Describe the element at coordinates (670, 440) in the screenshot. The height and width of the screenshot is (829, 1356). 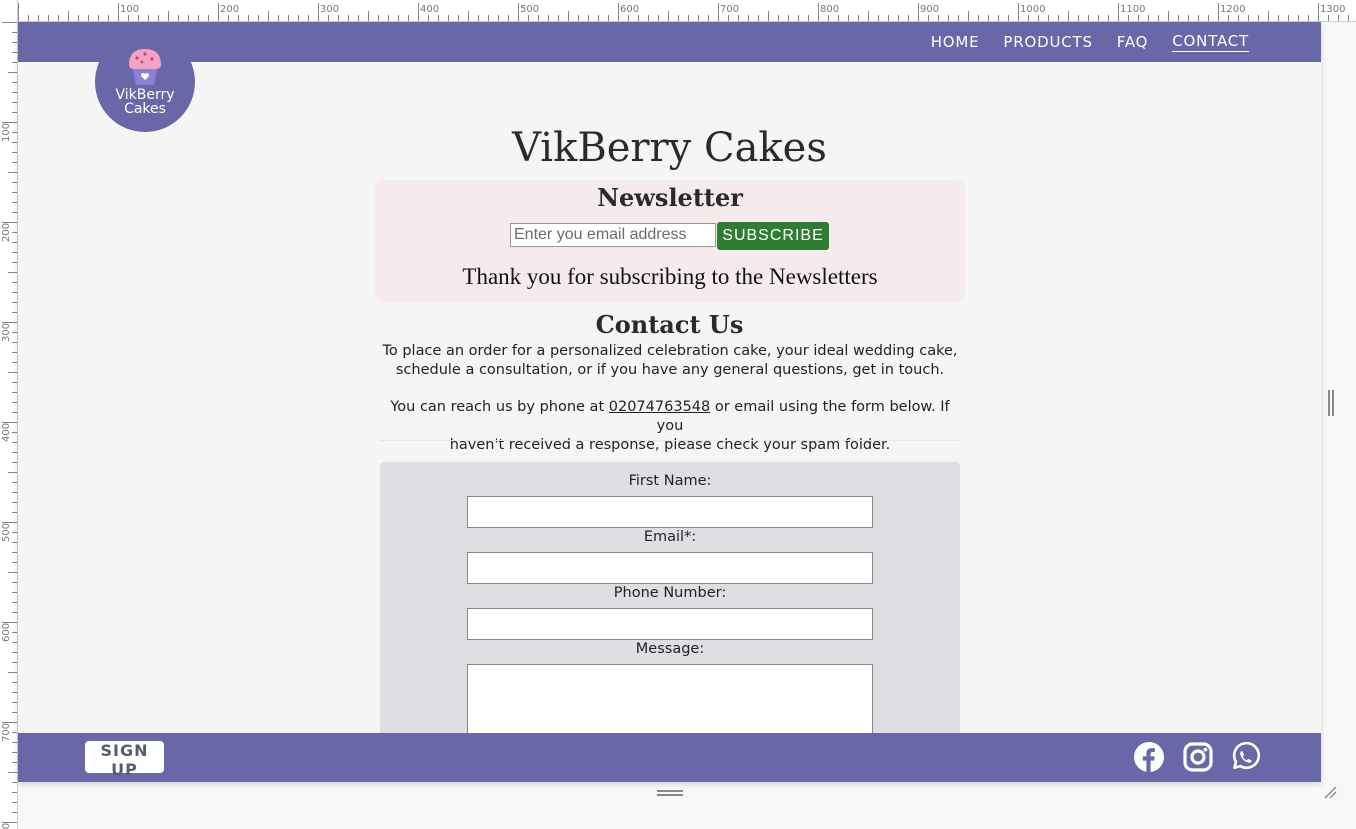
I see `section-divider` at that location.